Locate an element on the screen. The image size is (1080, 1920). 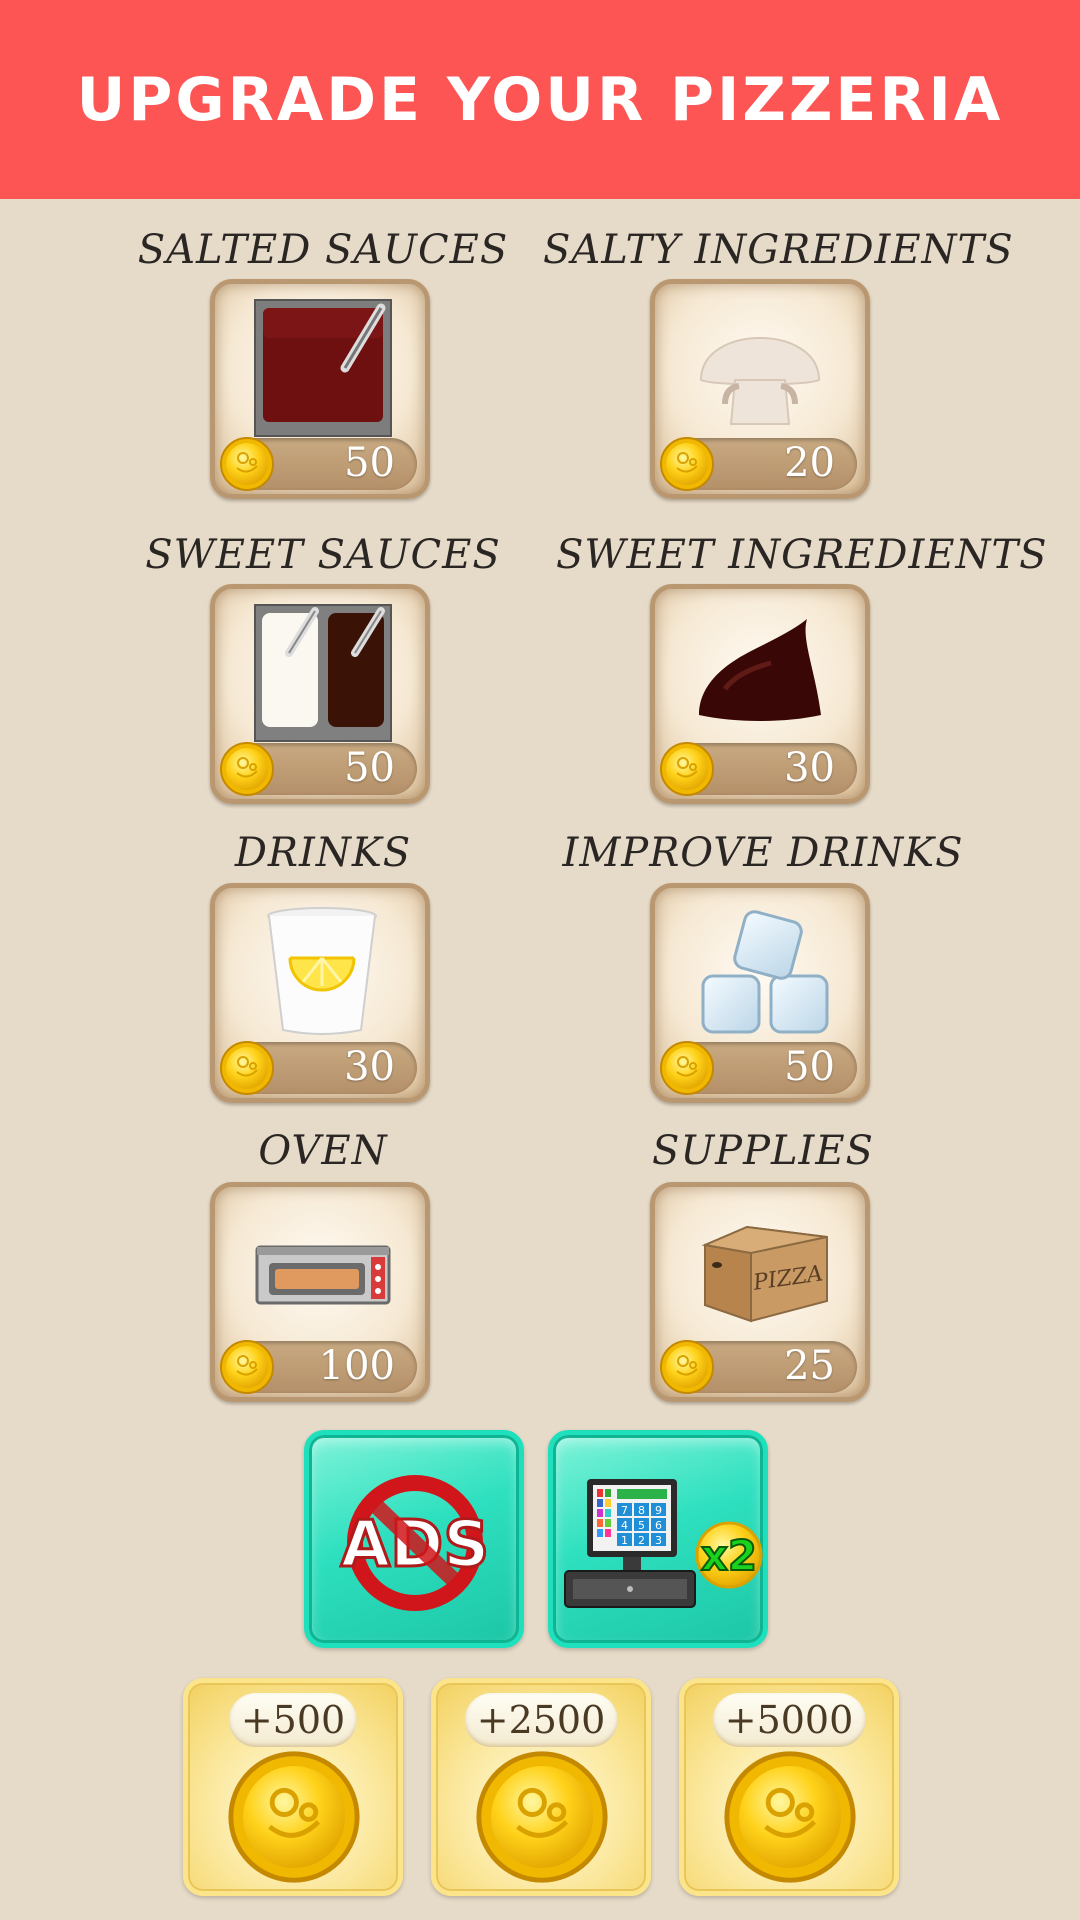
ice-cubes-icon is located at coordinates (765, 972).